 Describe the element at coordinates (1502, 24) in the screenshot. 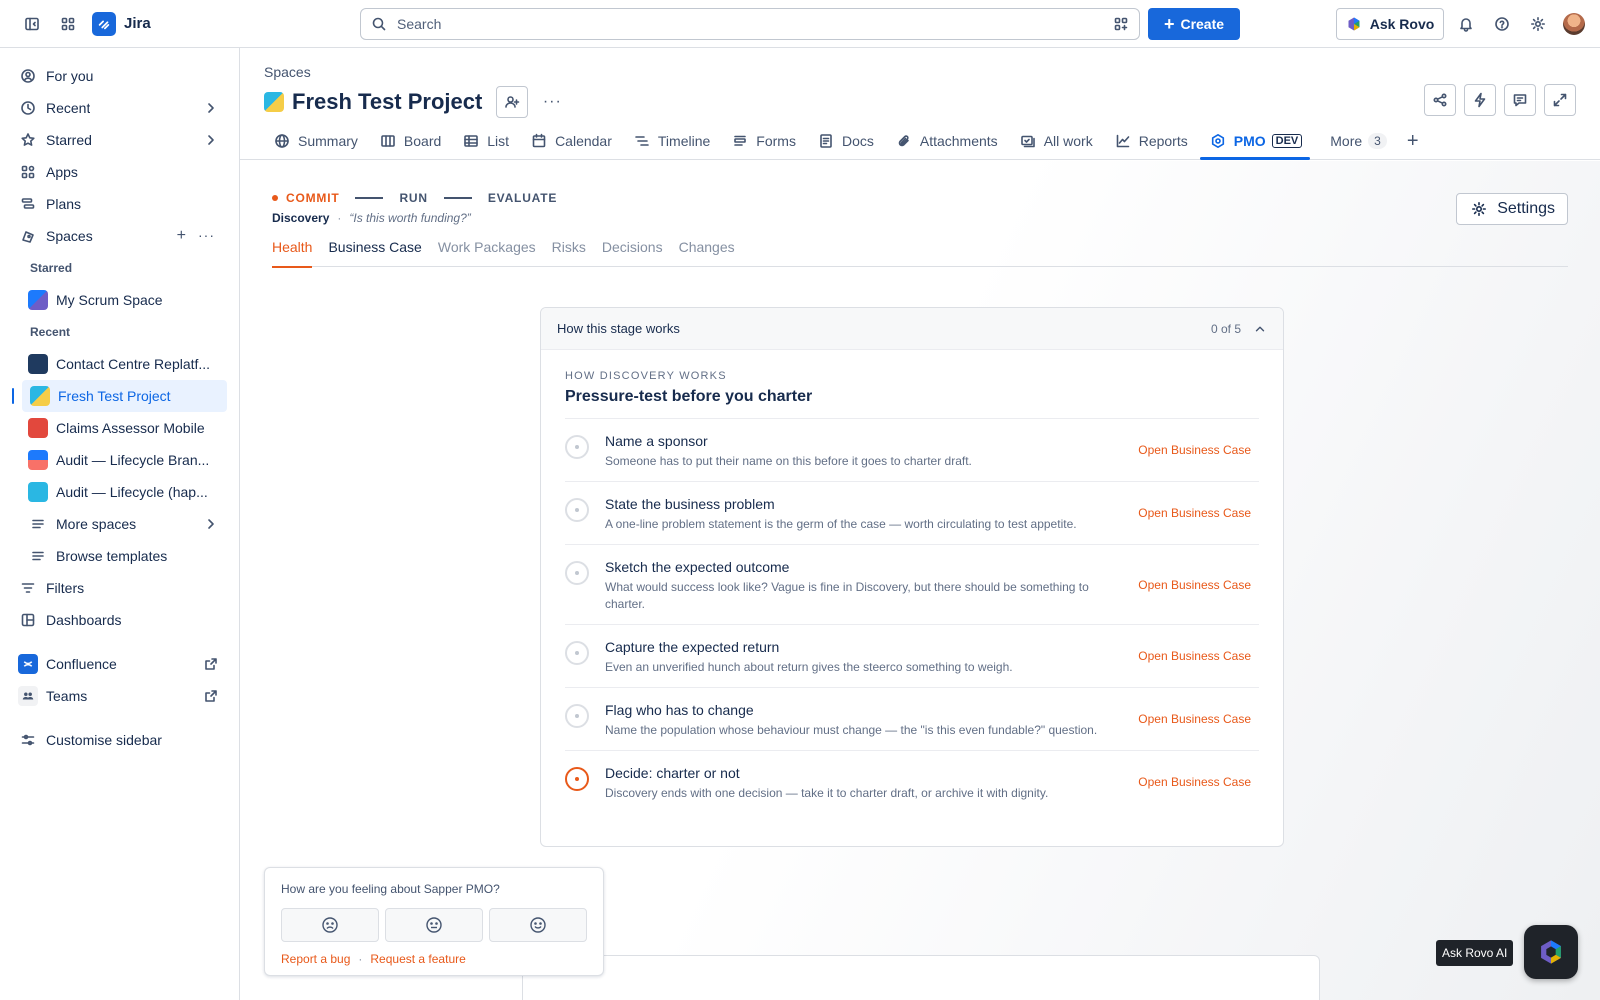

I see `help-button` at that location.